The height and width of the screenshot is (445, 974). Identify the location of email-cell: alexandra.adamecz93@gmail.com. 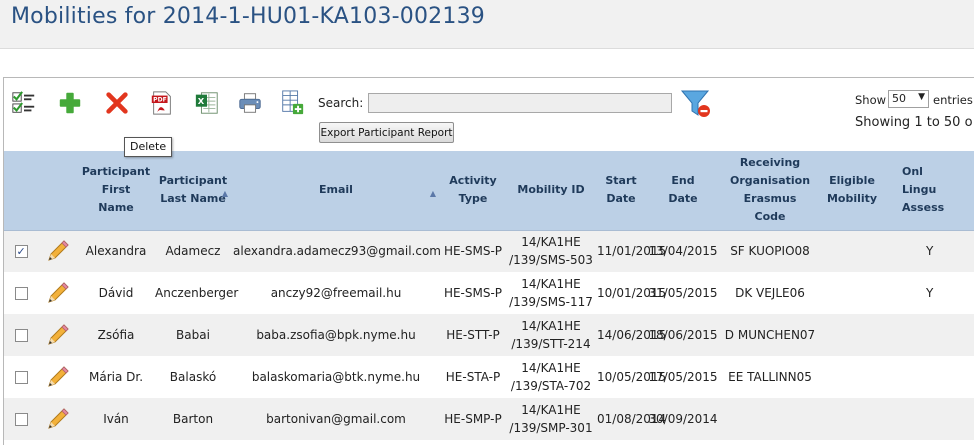
(336, 251).